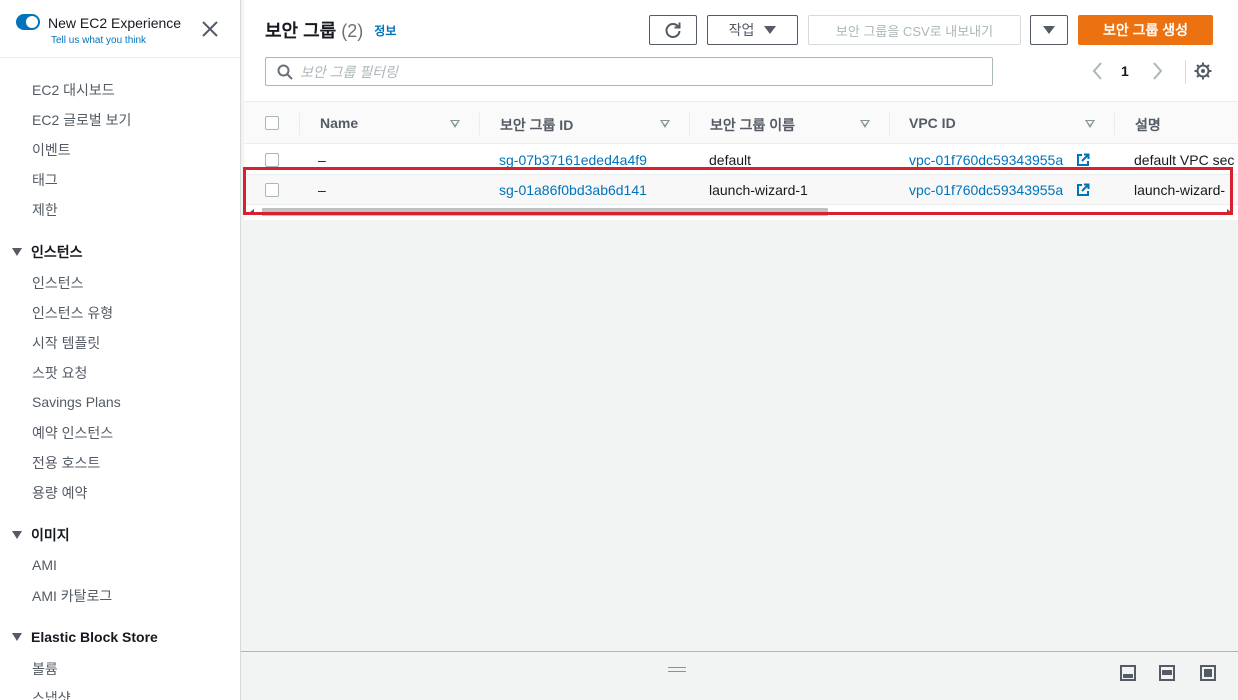 This screenshot has width=1238, height=700. I want to click on split-panel-bar, so click(739, 675).